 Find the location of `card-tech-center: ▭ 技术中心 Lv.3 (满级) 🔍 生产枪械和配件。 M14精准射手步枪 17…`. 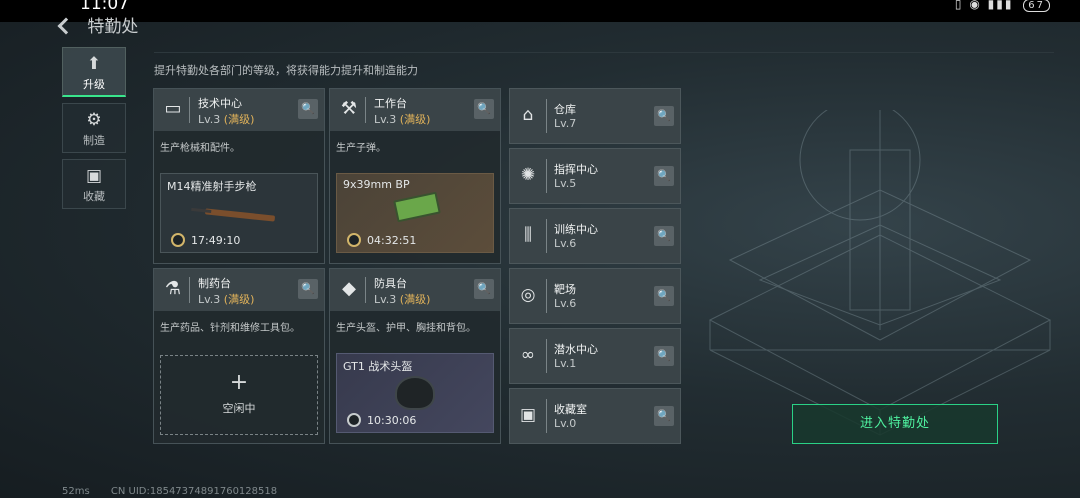

card-tech-center: ▭ 技术中心 Lv.3 (满级) 🔍 生产枪械和配件。 M14精准射手步枪 17… is located at coordinates (239, 176).